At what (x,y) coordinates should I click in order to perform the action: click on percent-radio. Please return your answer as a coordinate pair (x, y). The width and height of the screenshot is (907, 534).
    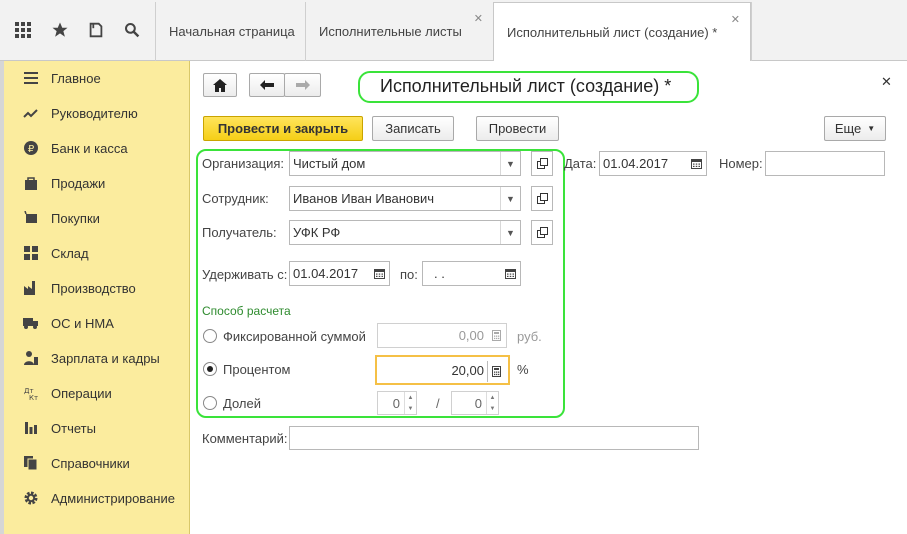
    Looking at the image, I should click on (210, 369).